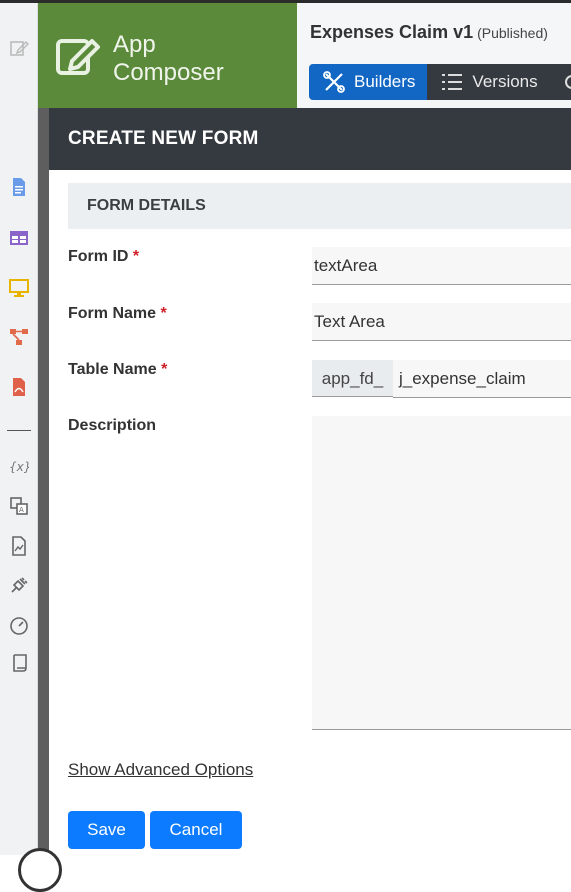  What do you see at coordinates (505, 81) in the screenshot?
I see `tab-versions-label: Versions` at bounding box center [505, 81].